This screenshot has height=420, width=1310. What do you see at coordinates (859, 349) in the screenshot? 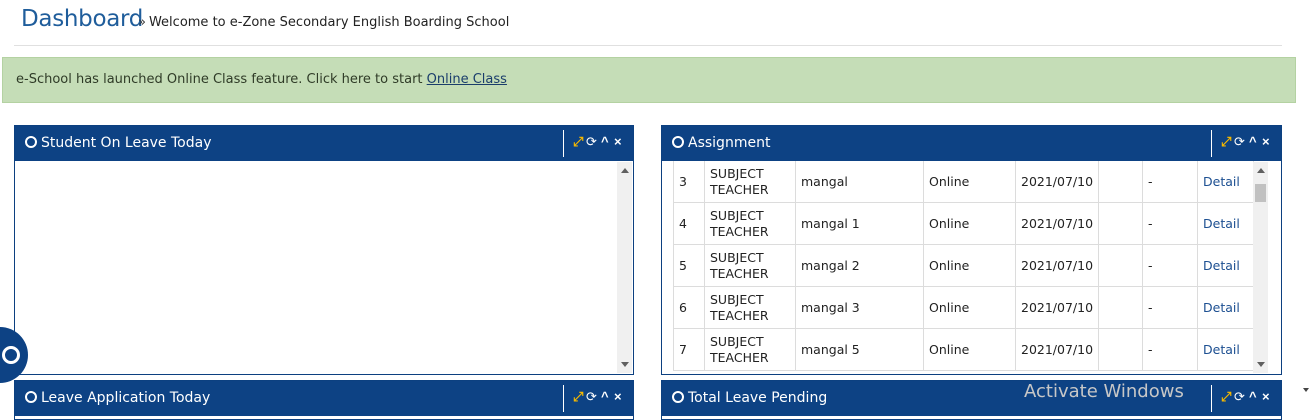
I see `assignment-title-cell: mangal 5` at bounding box center [859, 349].